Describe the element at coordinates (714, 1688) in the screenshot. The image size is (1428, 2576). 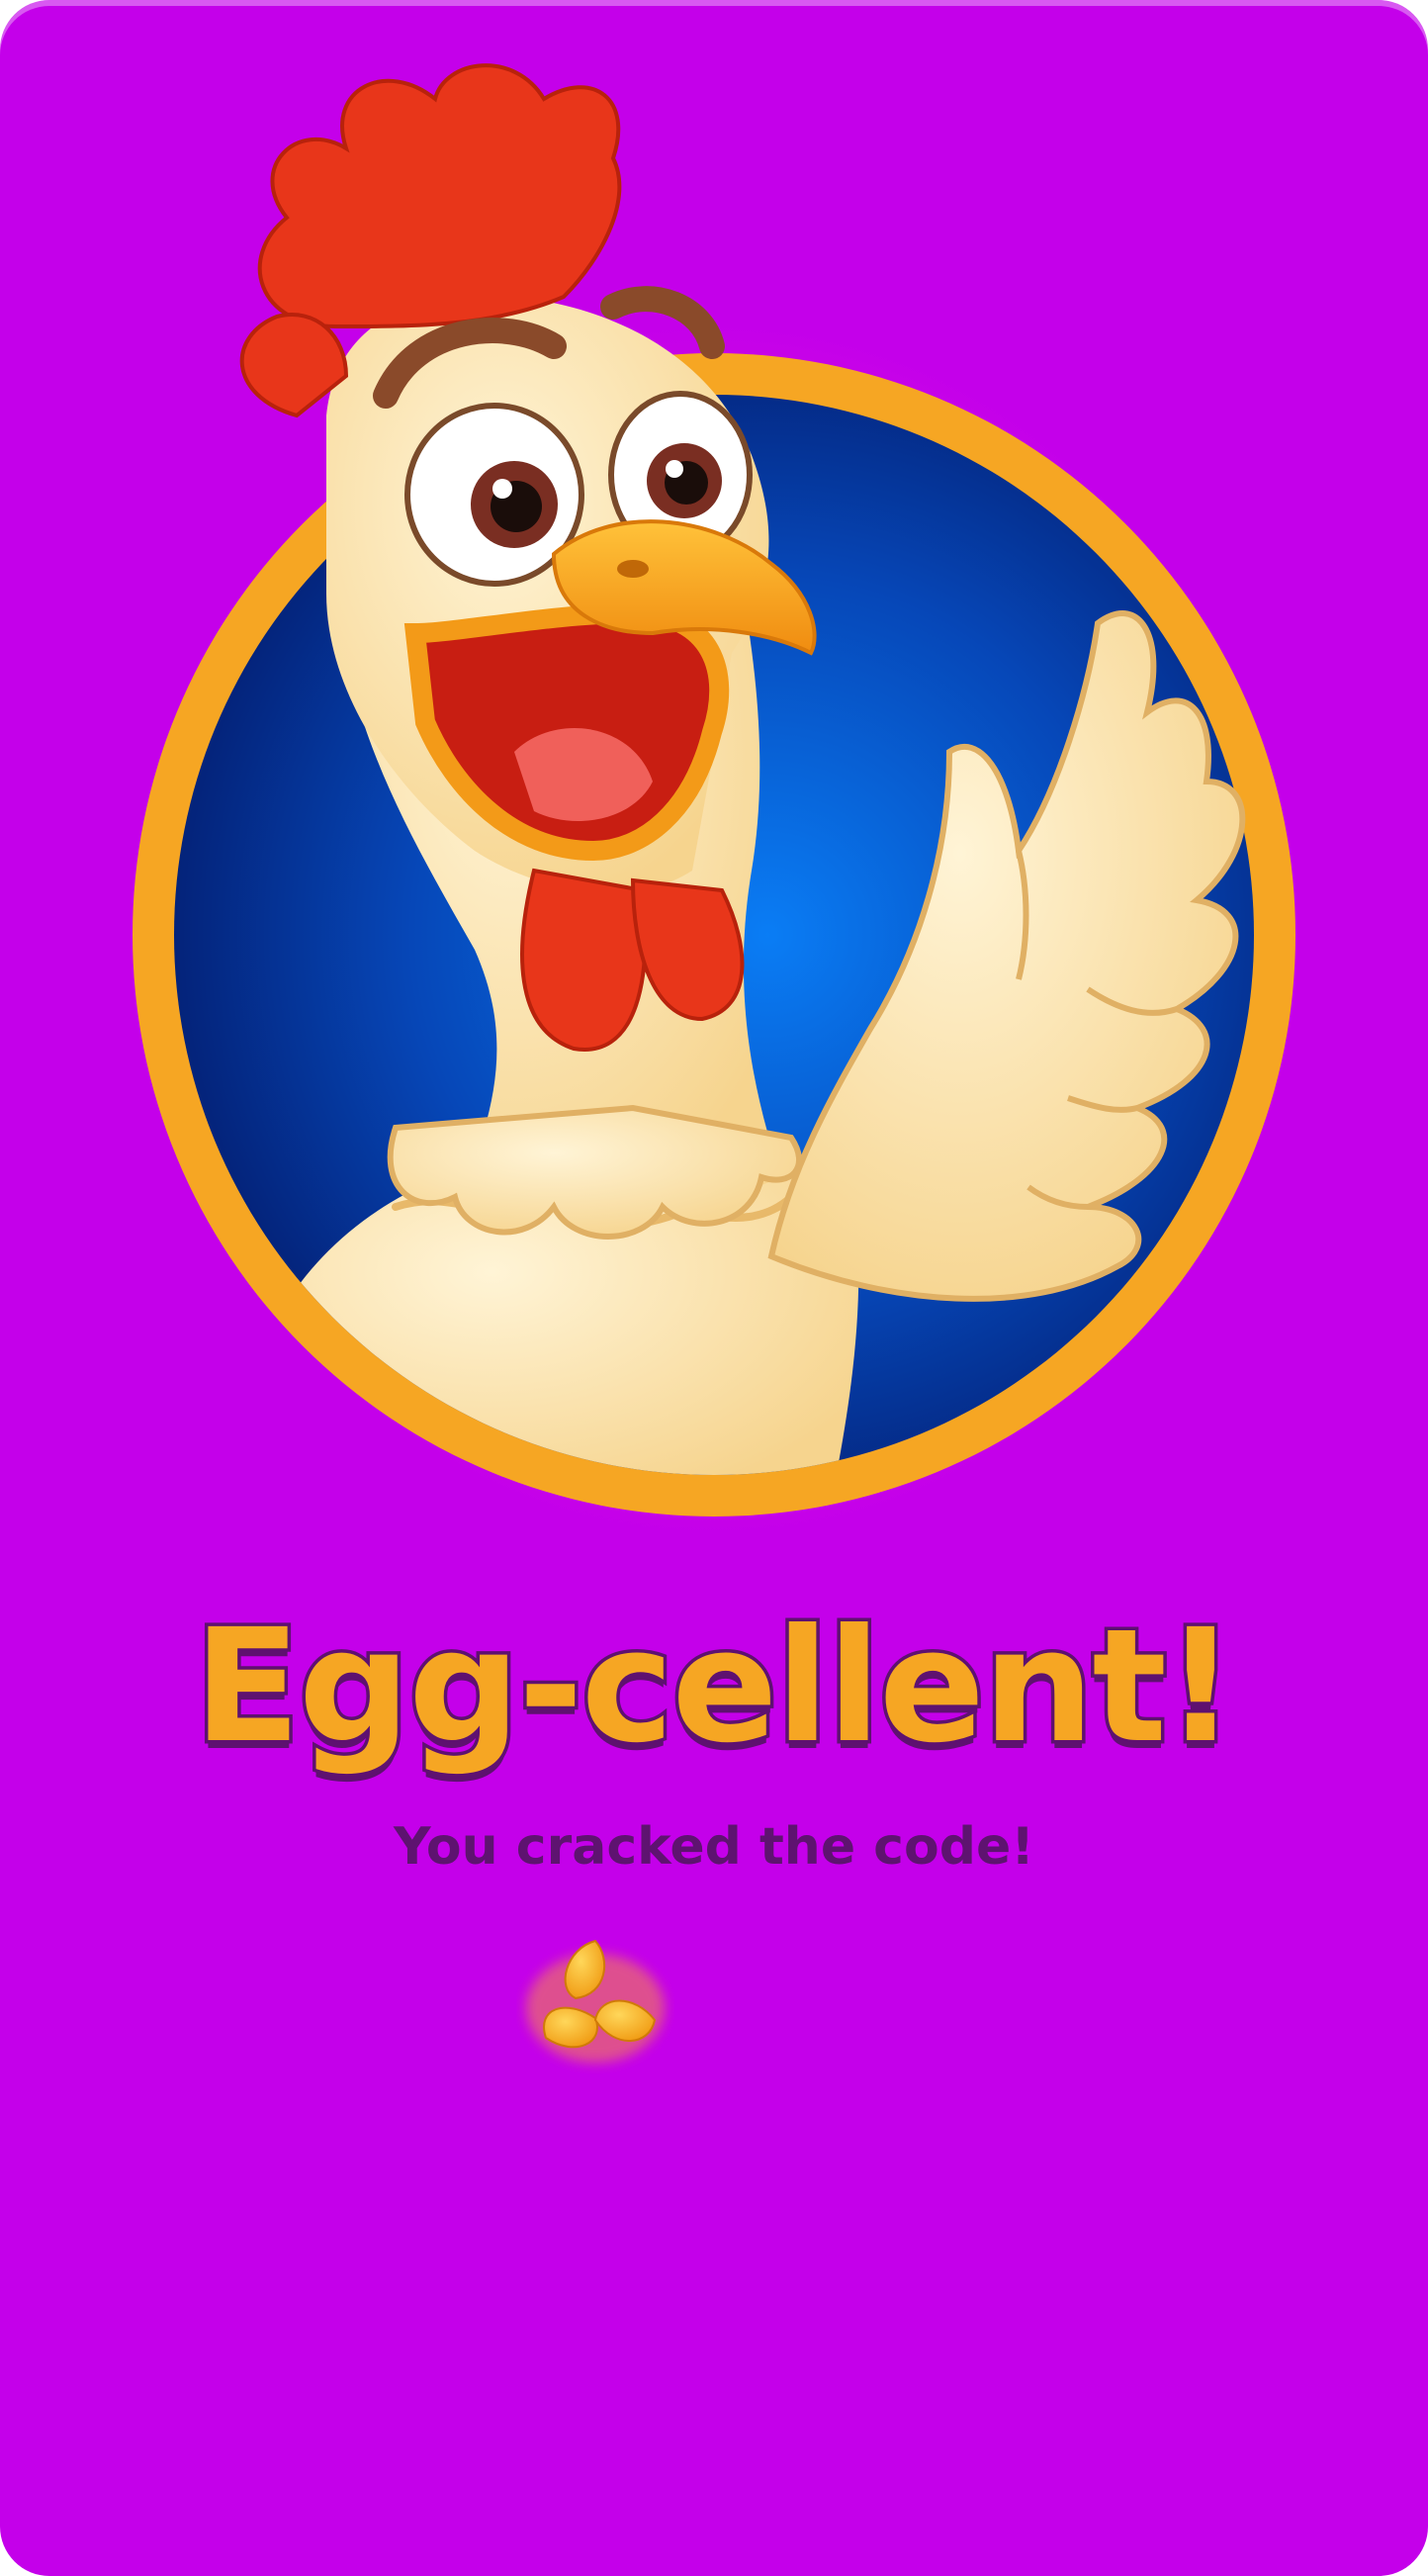
I see `result-title: Egg-cellent!` at that location.